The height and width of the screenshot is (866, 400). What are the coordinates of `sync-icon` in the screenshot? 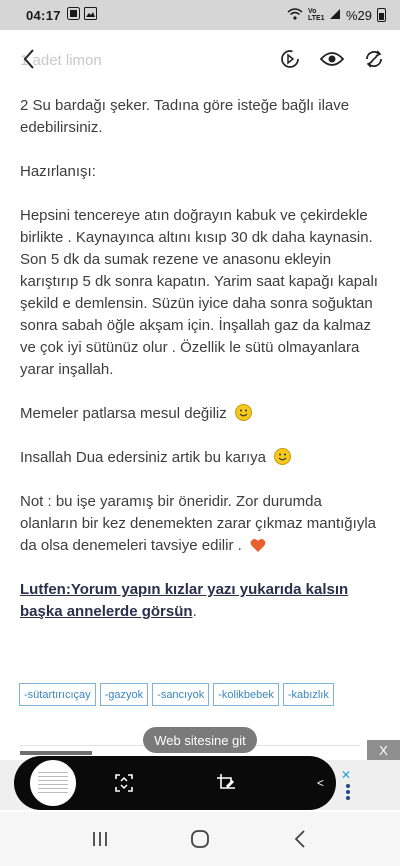 It's located at (374, 59).